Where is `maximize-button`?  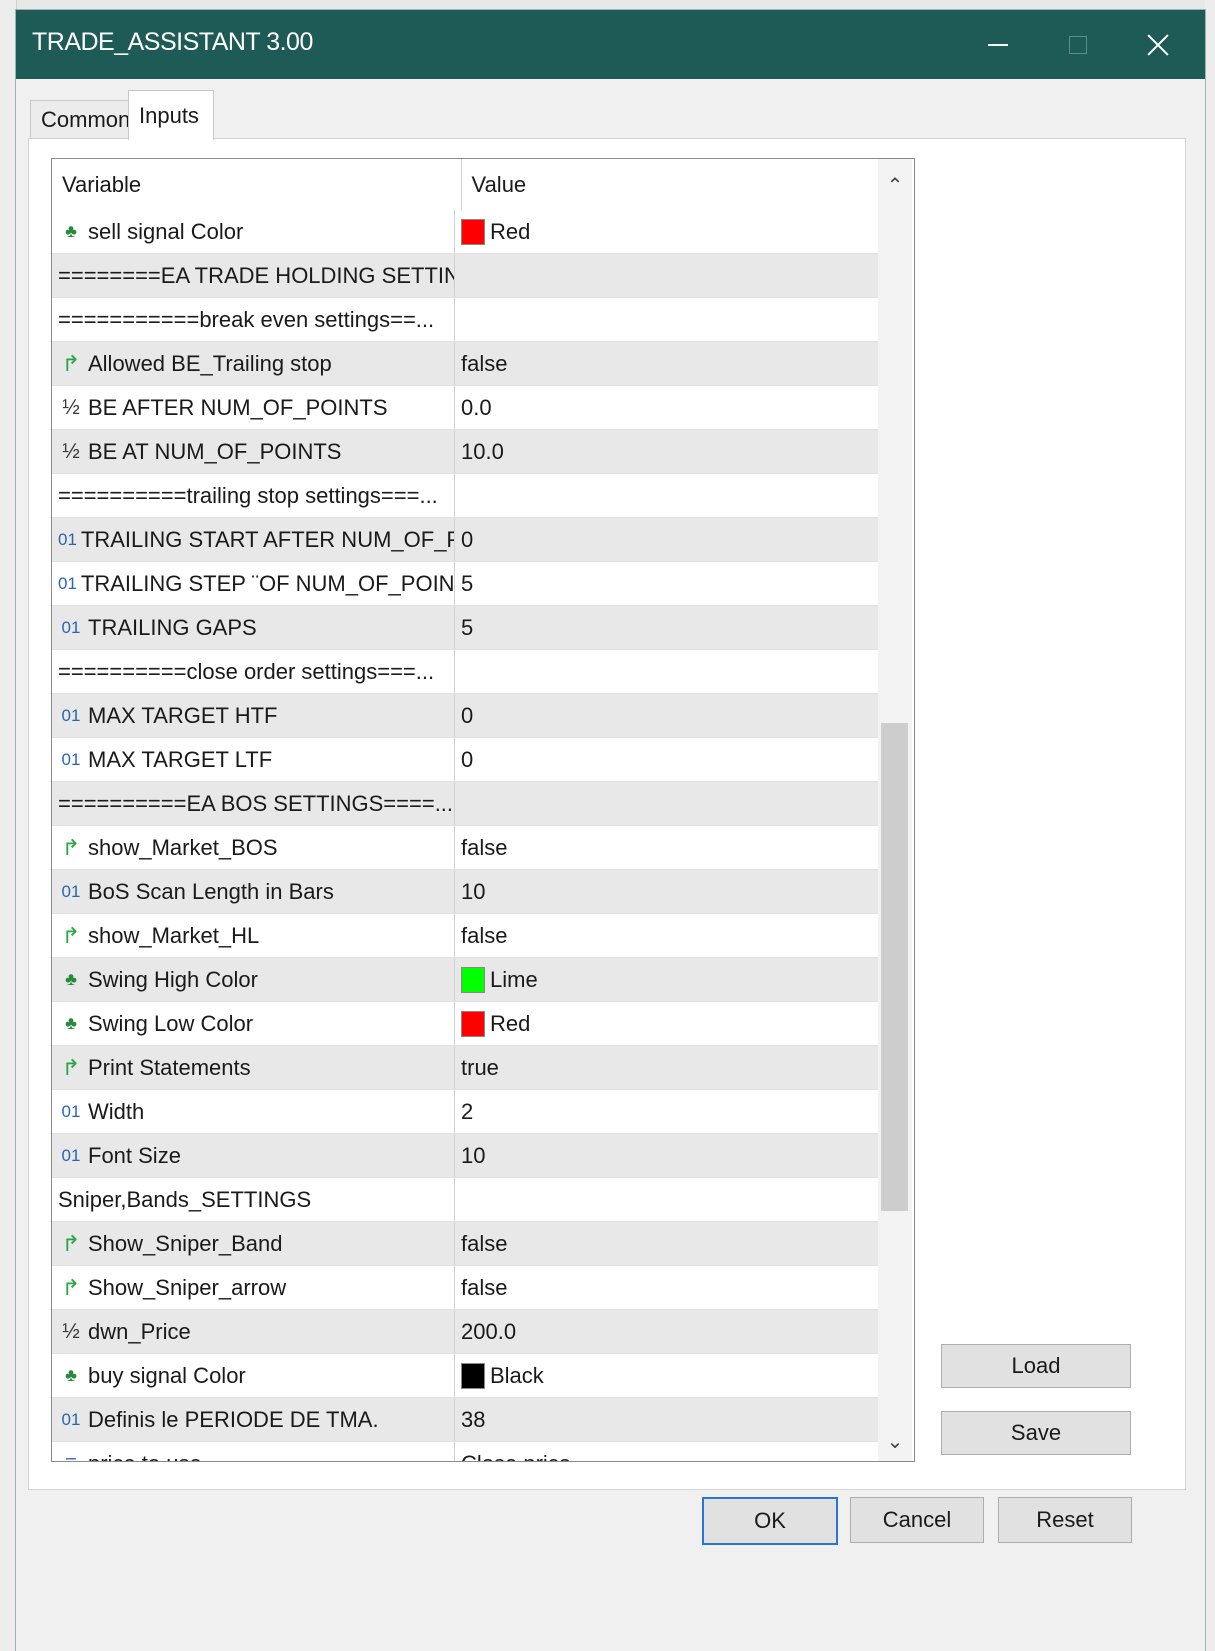 maximize-button is located at coordinates (1078, 44).